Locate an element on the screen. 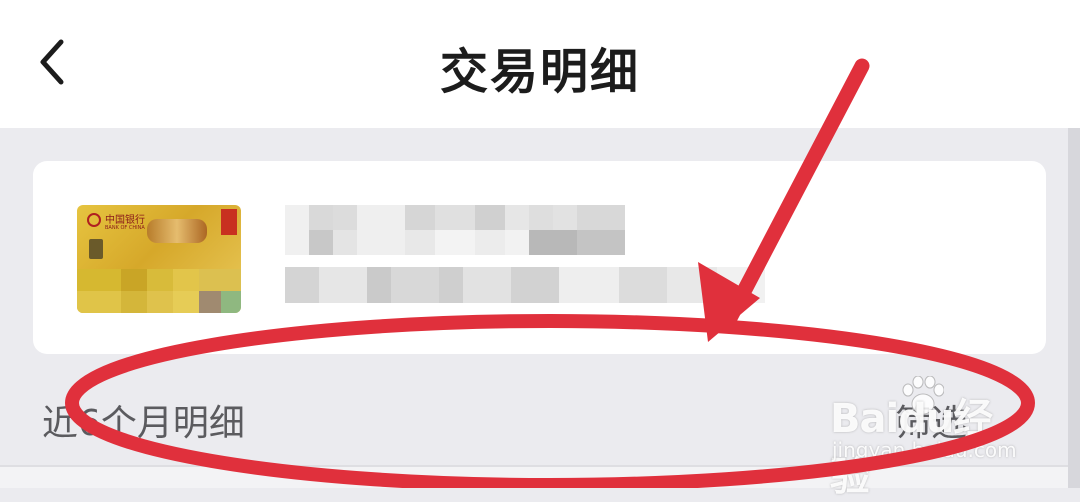 The width and height of the screenshot is (1080, 502). bank-name-en: BANK OF CHINA is located at coordinates (125, 228).